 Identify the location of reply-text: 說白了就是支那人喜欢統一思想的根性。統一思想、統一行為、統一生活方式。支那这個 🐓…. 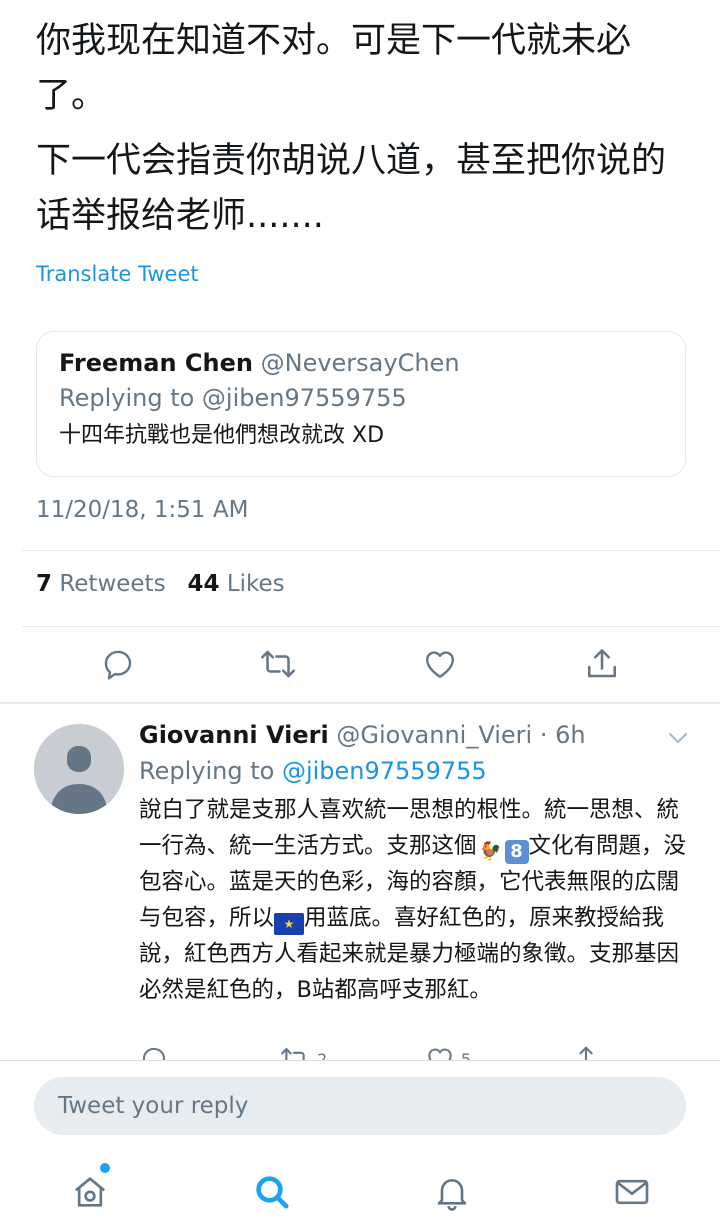
(413, 900).